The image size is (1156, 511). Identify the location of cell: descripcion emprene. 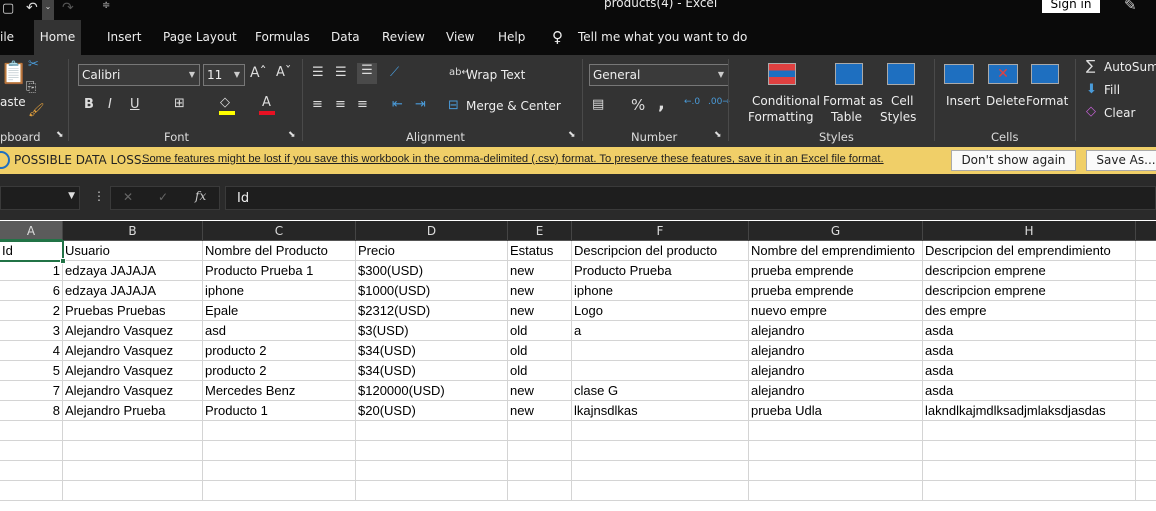
(1029, 291).